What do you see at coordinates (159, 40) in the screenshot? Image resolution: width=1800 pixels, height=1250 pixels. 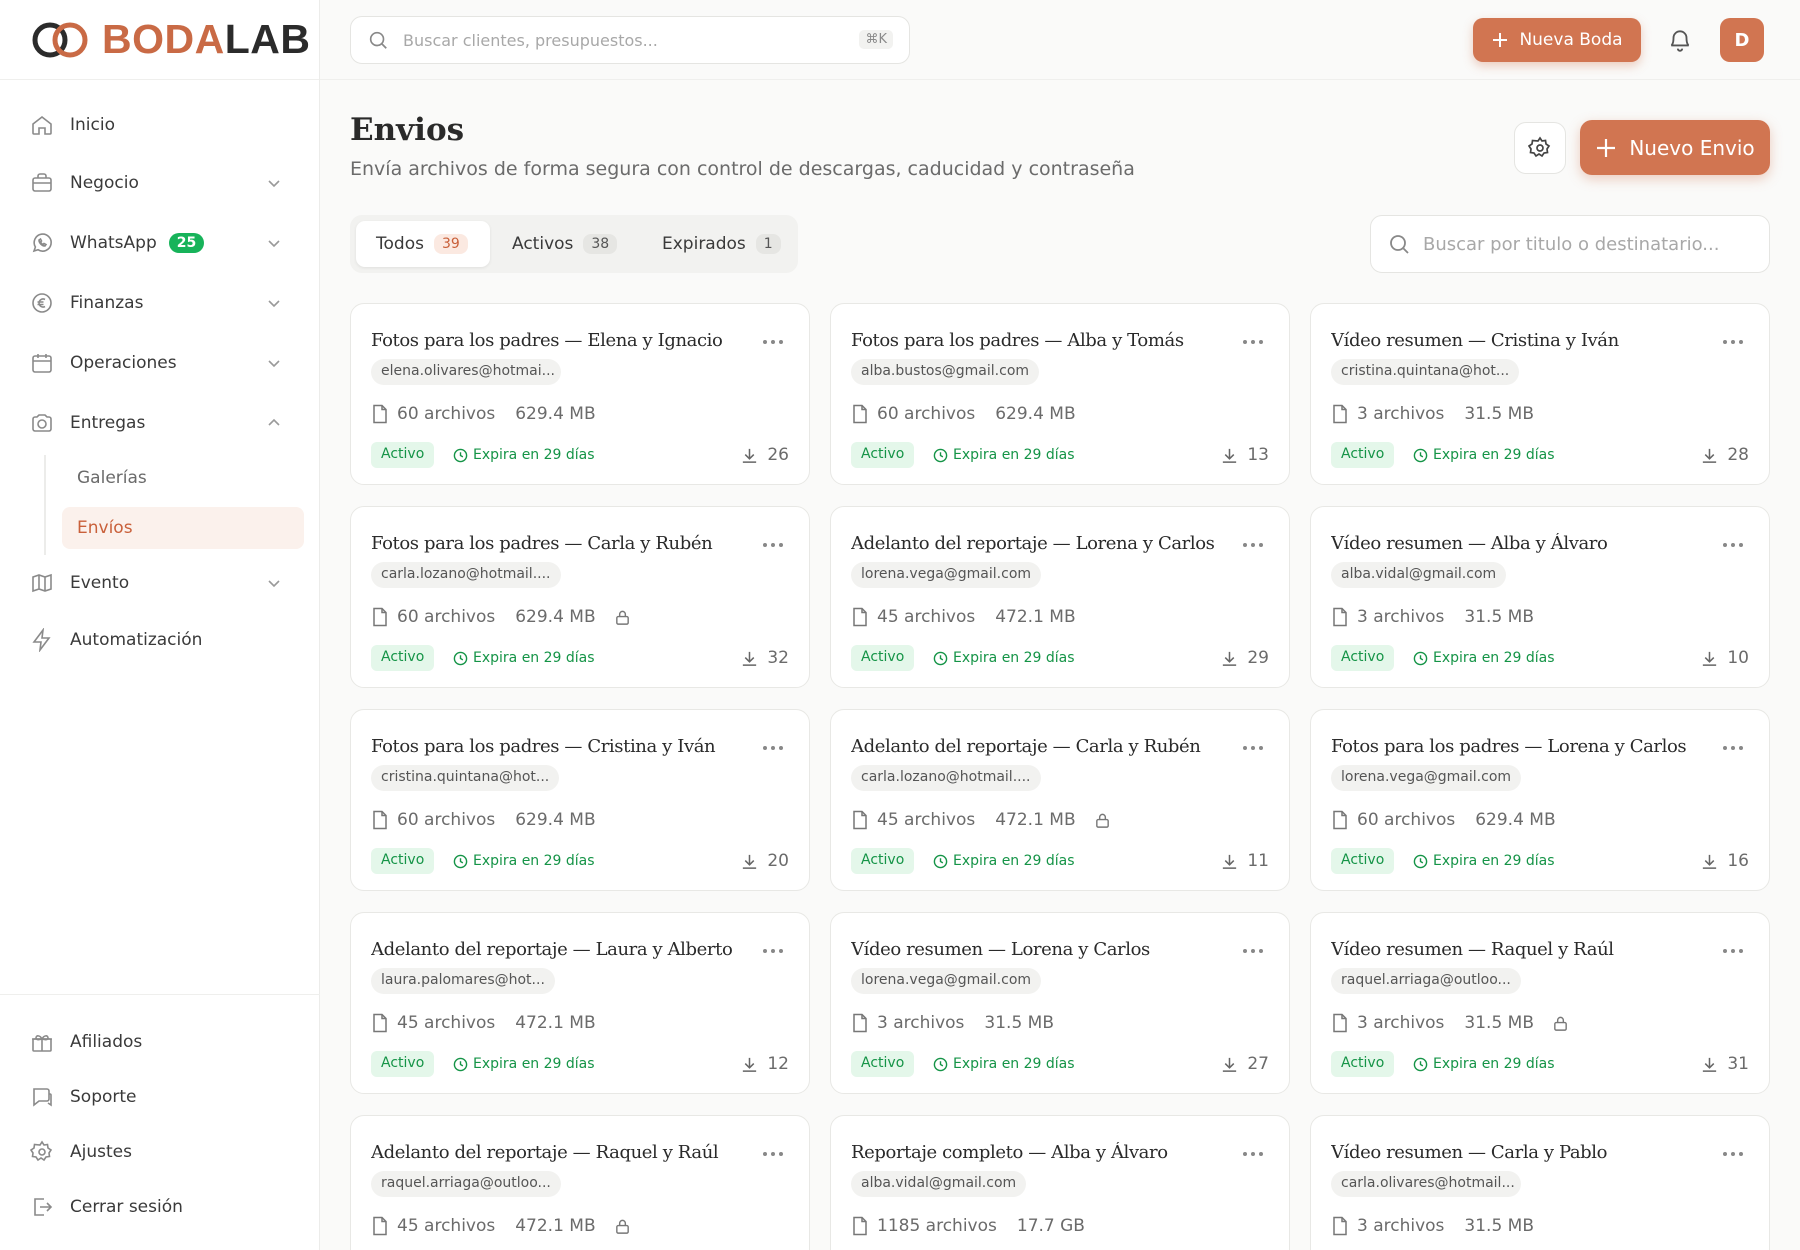 I see `logo: BODALAB` at bounding box center [159, 40].